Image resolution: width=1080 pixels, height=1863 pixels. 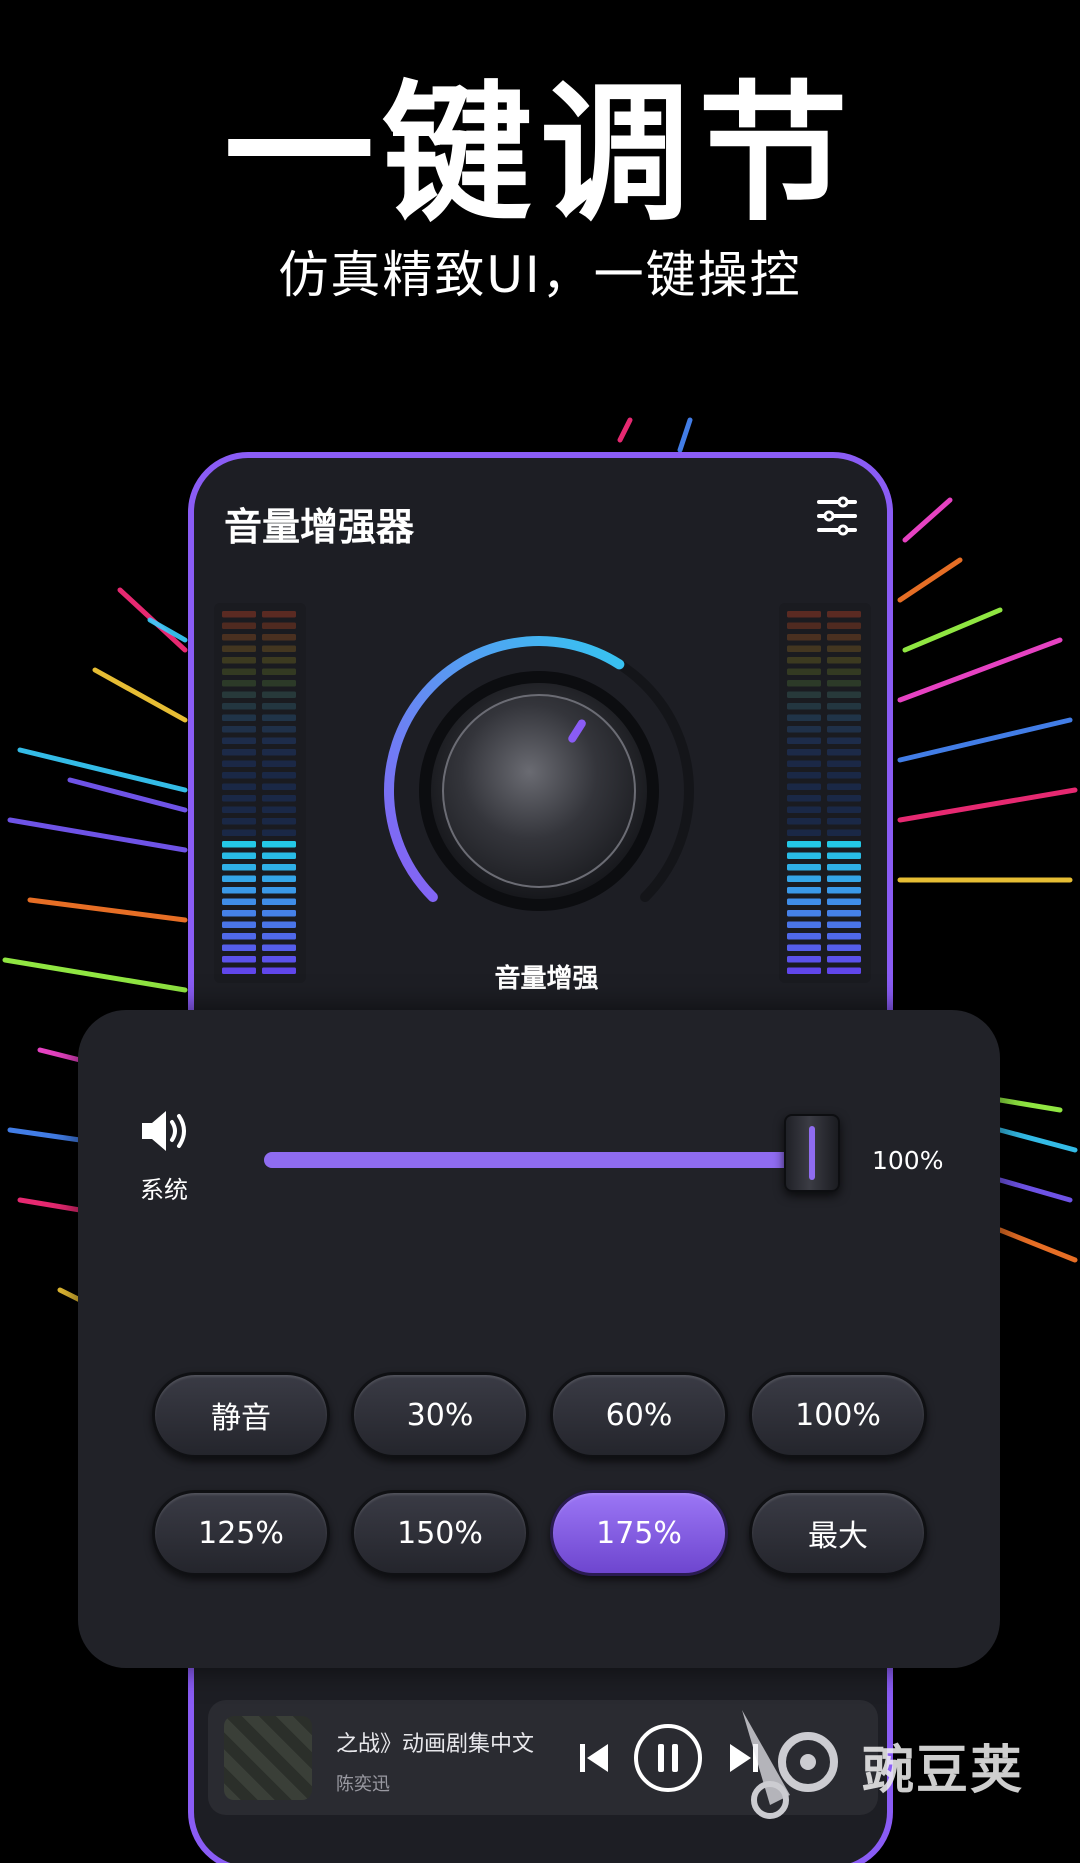 I want to click on watermark-text: 豌豆荚, so click(x=943, y=1771).